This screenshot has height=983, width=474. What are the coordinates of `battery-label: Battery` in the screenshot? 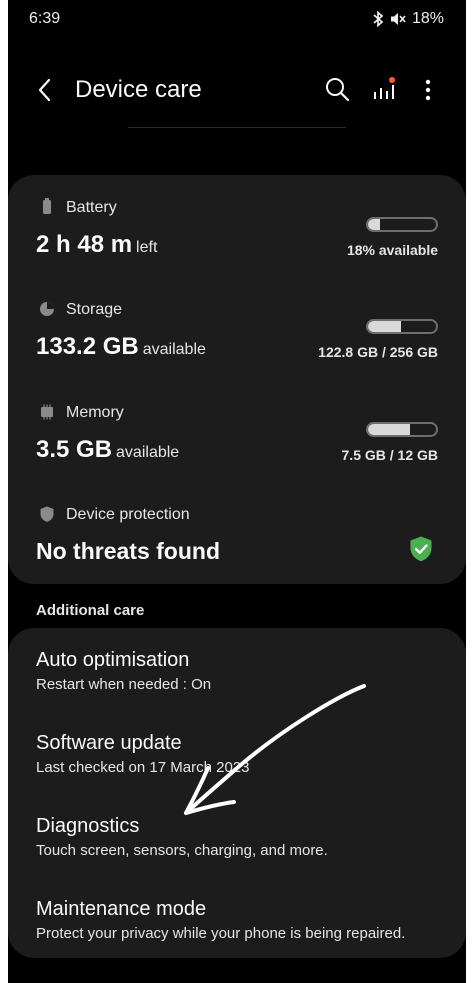 It's located at (91, 207).